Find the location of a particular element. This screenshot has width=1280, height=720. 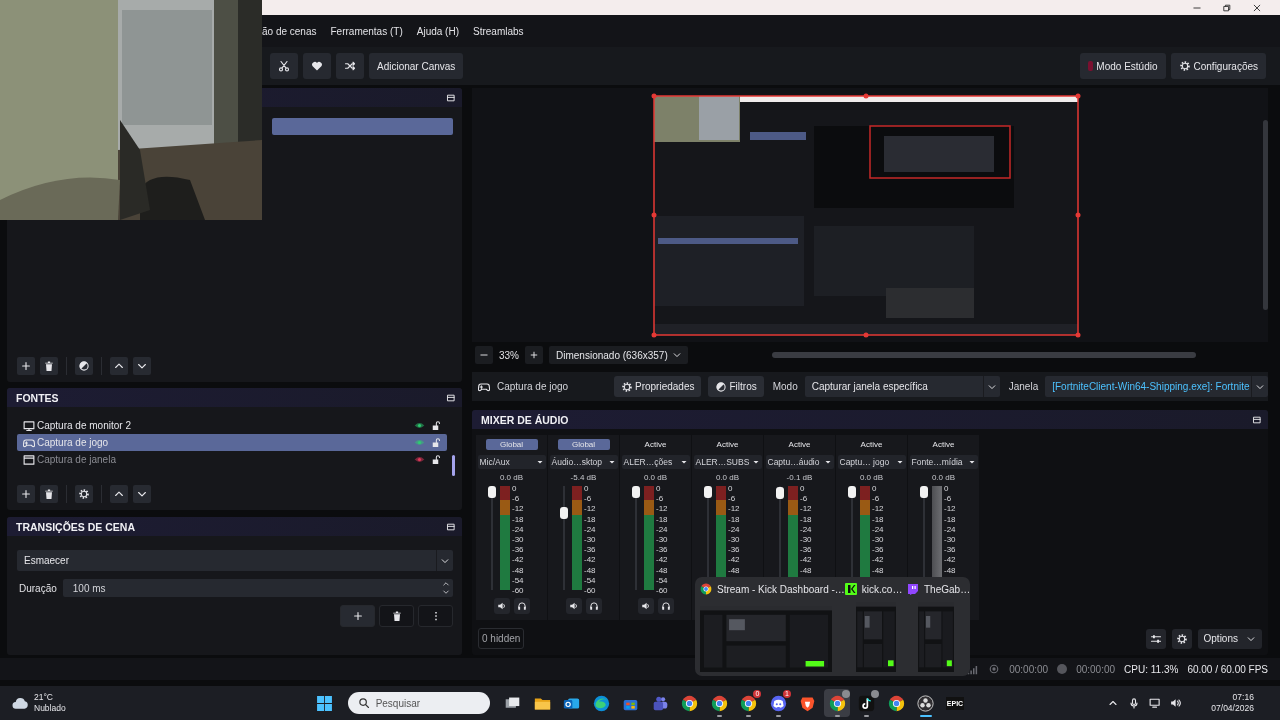

filters-button: Filtros is located at coordinates (736, 386).